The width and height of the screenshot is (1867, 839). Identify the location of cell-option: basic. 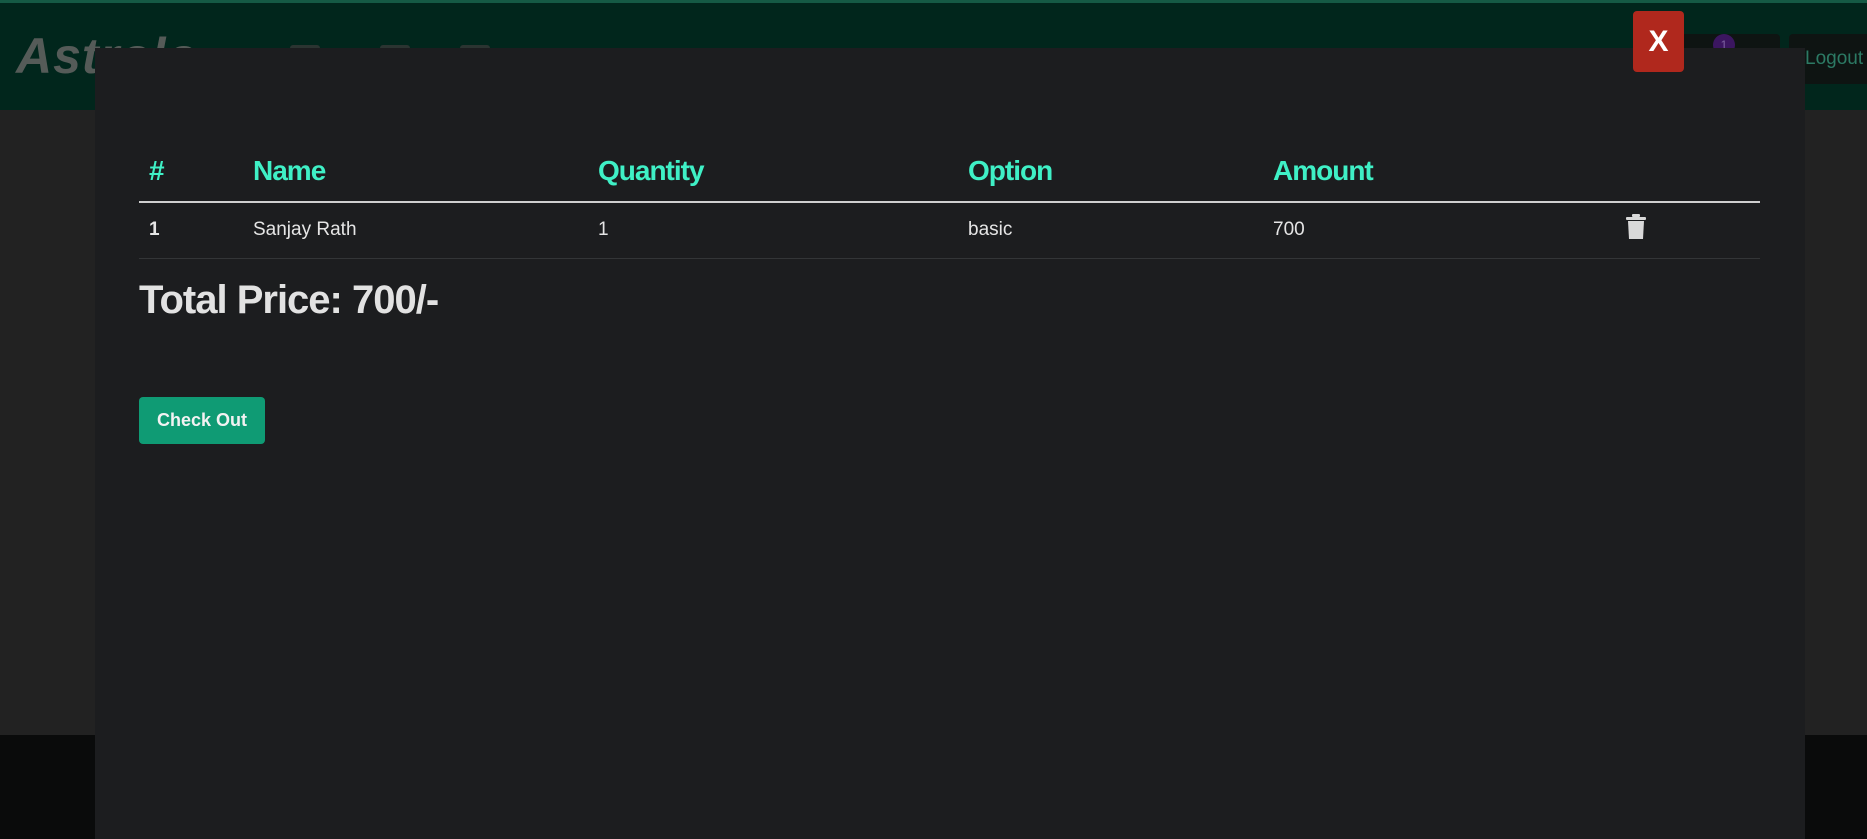
(1110, 230).